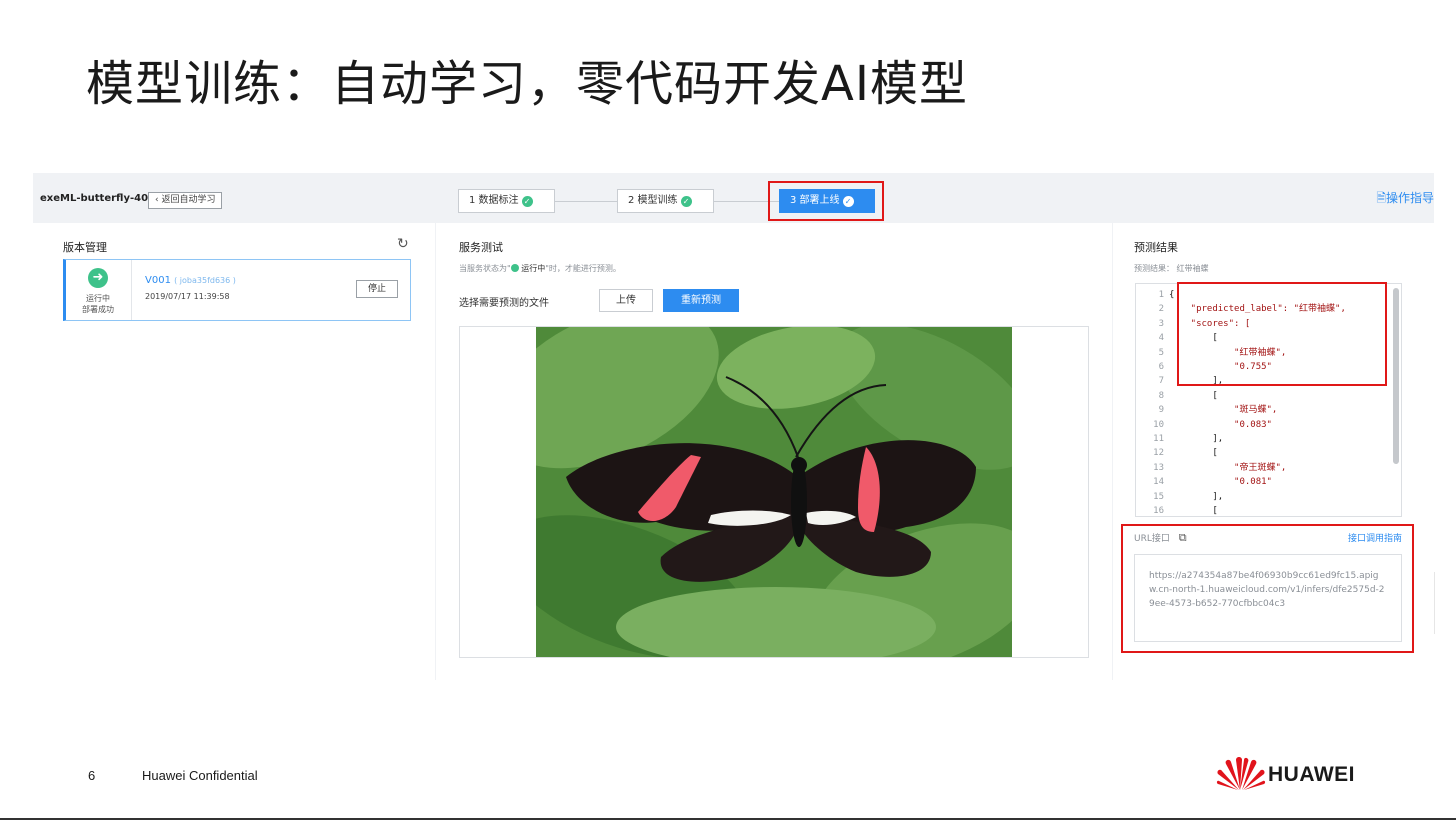  What do you see at coordinates (1155, 295) in the screenshot?
I see `code-line: 1{` at bounding box center [1155, 295].